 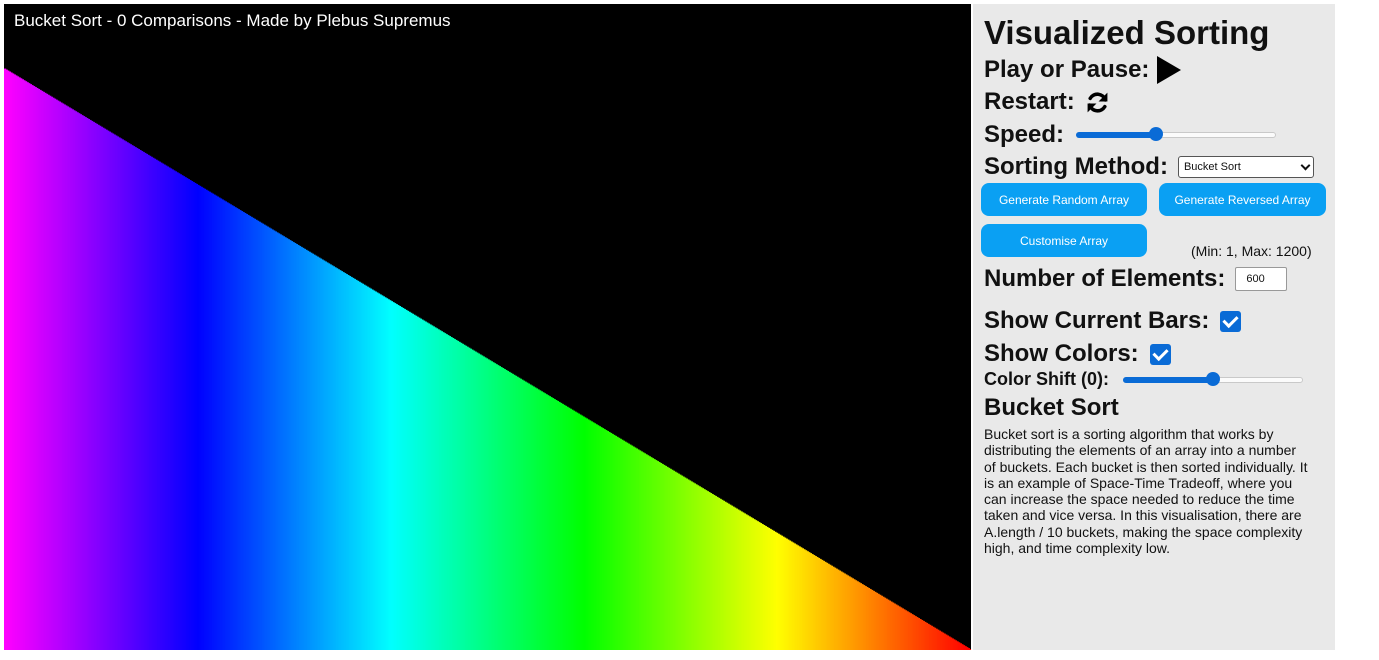 What do you see at coordinates (1176, 135) in the screenshot?
I see `speed-slider` at bounding box center [1176, 135].